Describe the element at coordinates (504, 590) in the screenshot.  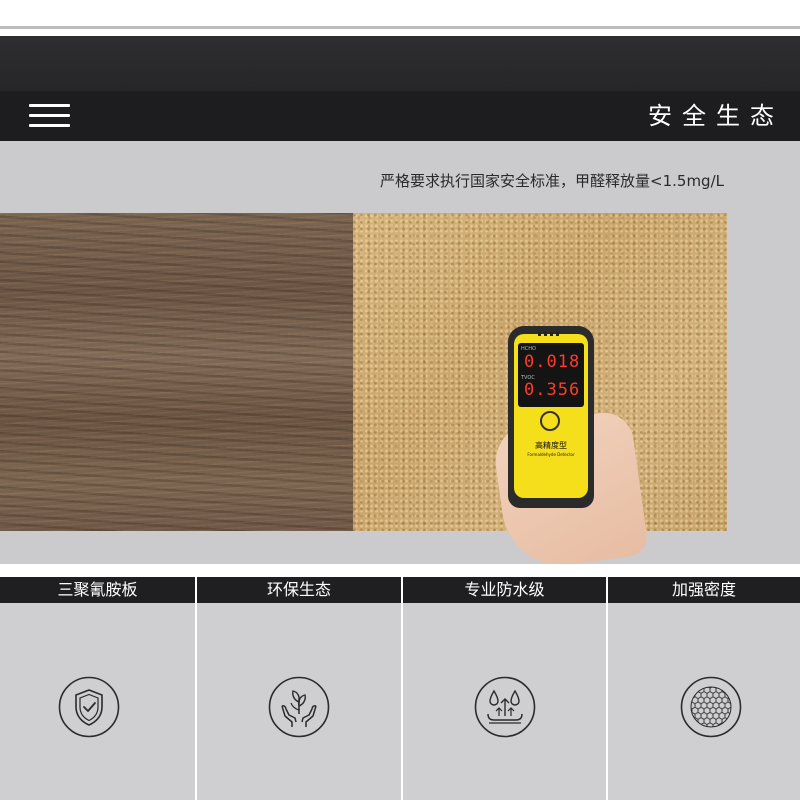
I see `feature-label: 专业防水级` at that location.